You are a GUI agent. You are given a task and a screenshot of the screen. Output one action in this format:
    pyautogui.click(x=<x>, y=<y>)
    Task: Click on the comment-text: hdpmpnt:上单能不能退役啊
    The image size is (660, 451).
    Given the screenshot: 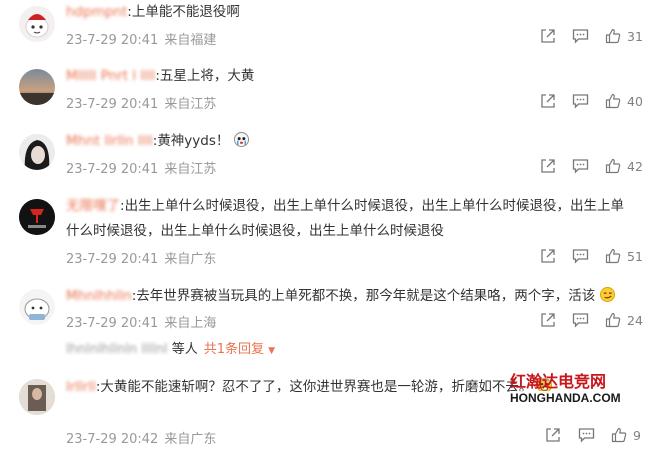 What is the action you would take?
    pyautogui.click(x=153, y=12)
    